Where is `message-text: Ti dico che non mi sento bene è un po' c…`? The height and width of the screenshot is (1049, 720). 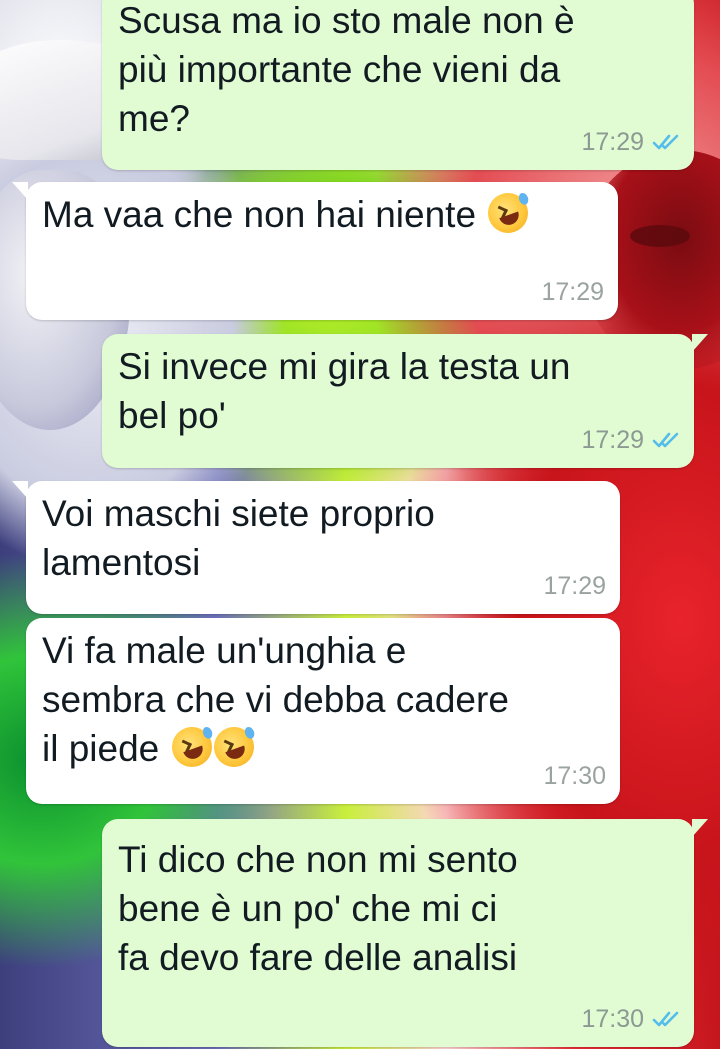 message-text: Ti dico che non mi sento bene è un po' c… is located at coordinates (318, 908).